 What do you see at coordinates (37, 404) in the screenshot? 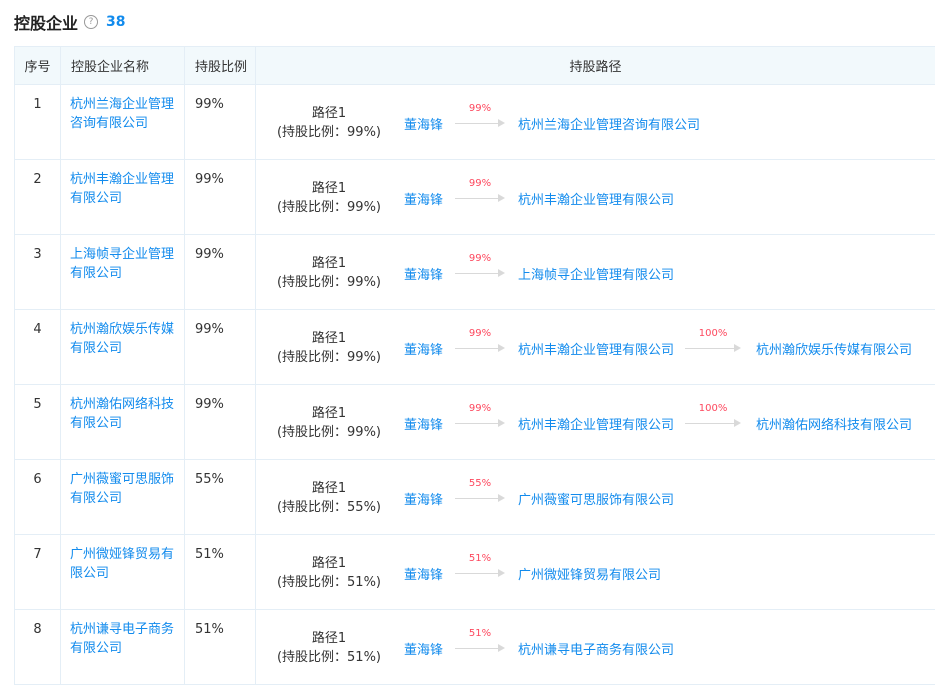
I see `row-index: 5` at bounding box center [37, 404].